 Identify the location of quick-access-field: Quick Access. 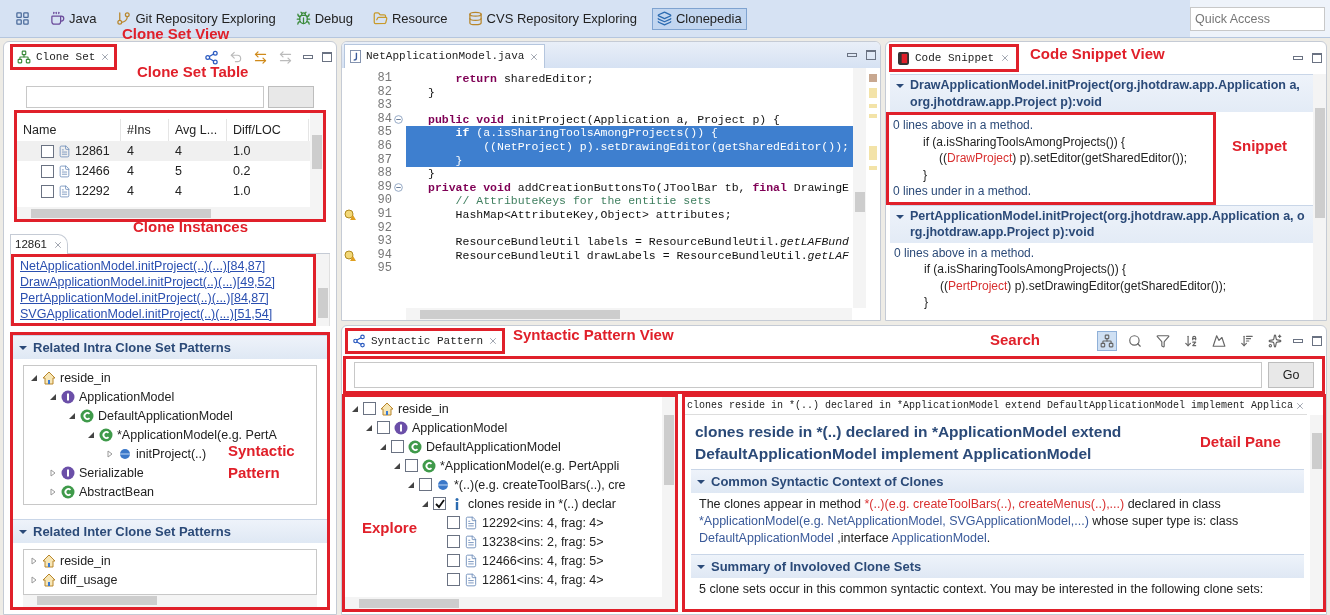
(1257, 18).